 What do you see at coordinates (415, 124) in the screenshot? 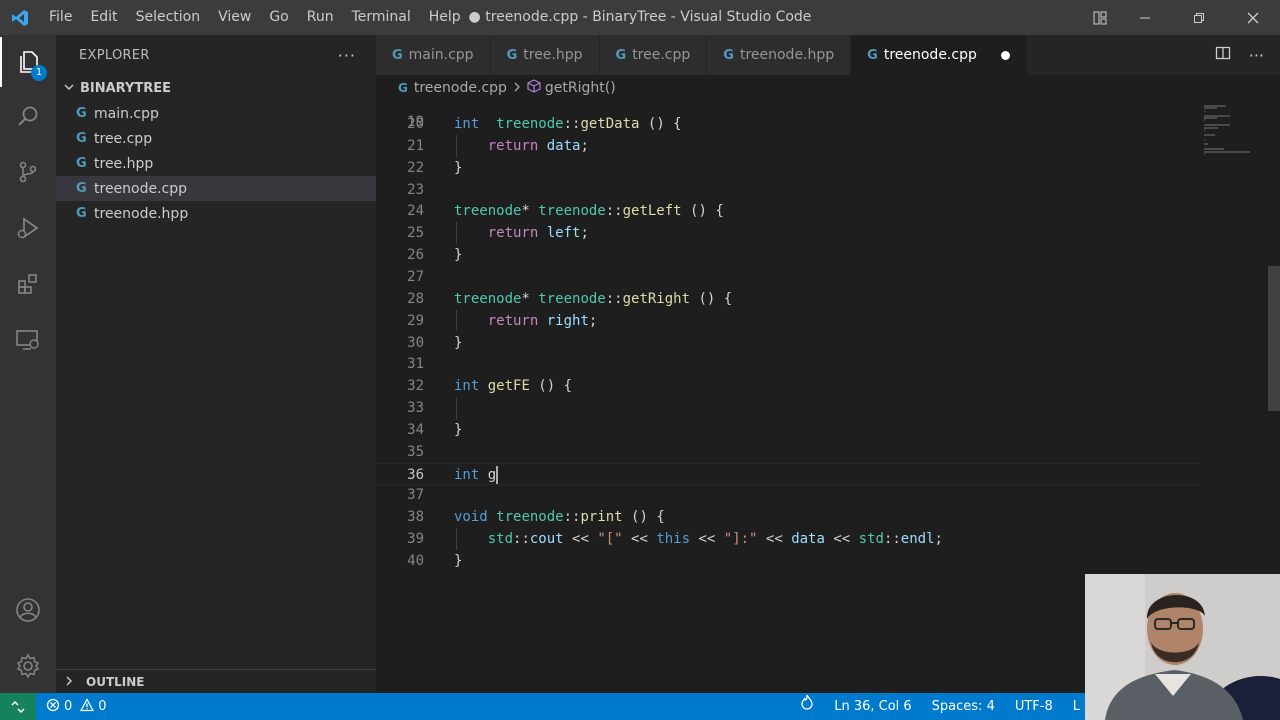
I see `line-number: 20` at bounding box center [415, 124].